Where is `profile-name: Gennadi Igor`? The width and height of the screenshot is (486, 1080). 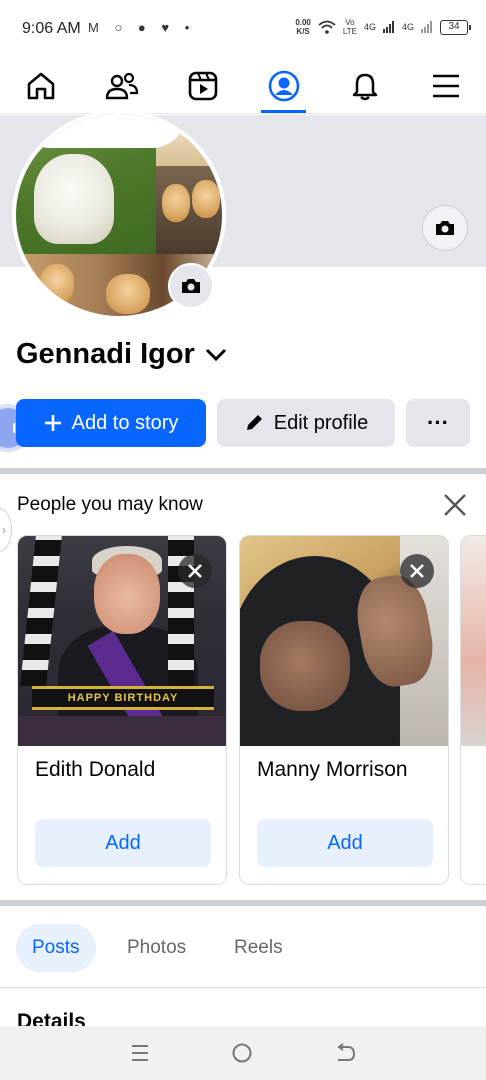
profile-name: Gennadi Igor is located at coordinates (121, 354).